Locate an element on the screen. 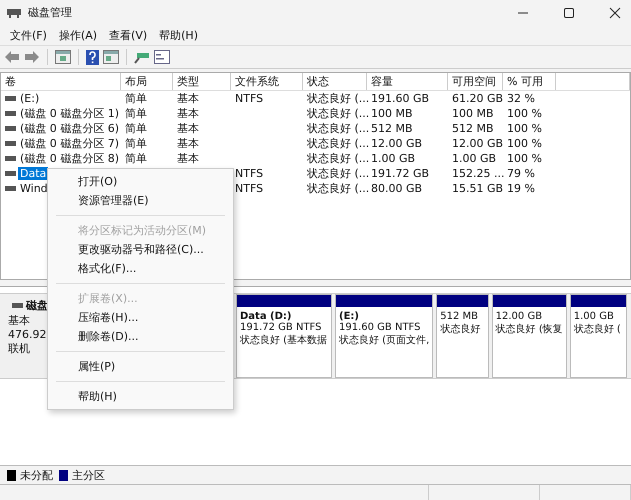 The image size is (631, 500). partition-info: 状态良好 ( is located at coordinates (598, 329).